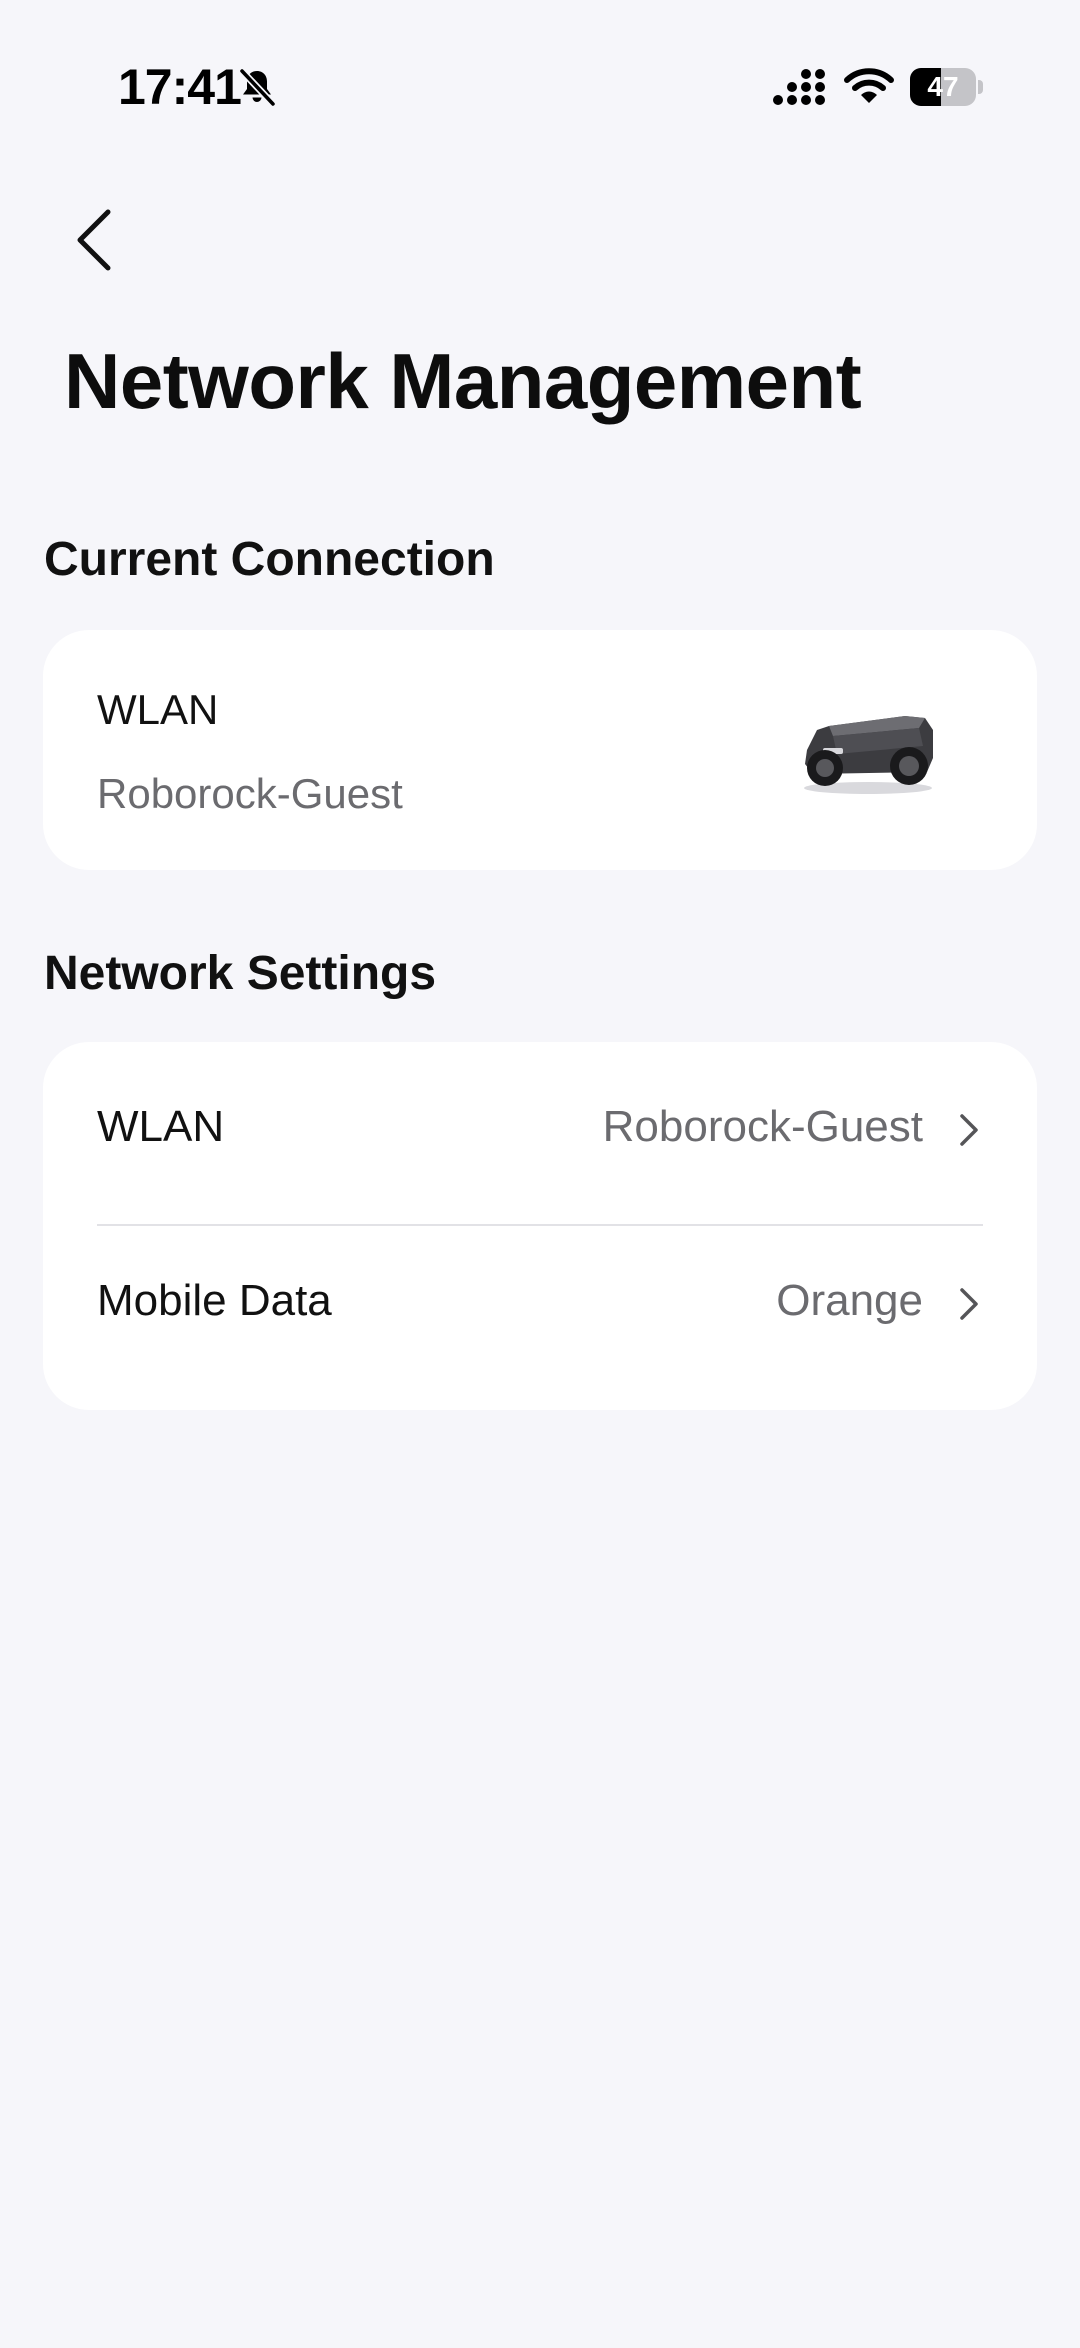 The width and height of the screenshot is (1080, 2348). What do you see at coordinates (762, 1126) in the screenshot?
I see `wlan-setting-value: Roborock-Guest` at bounding box center [762, 1126].